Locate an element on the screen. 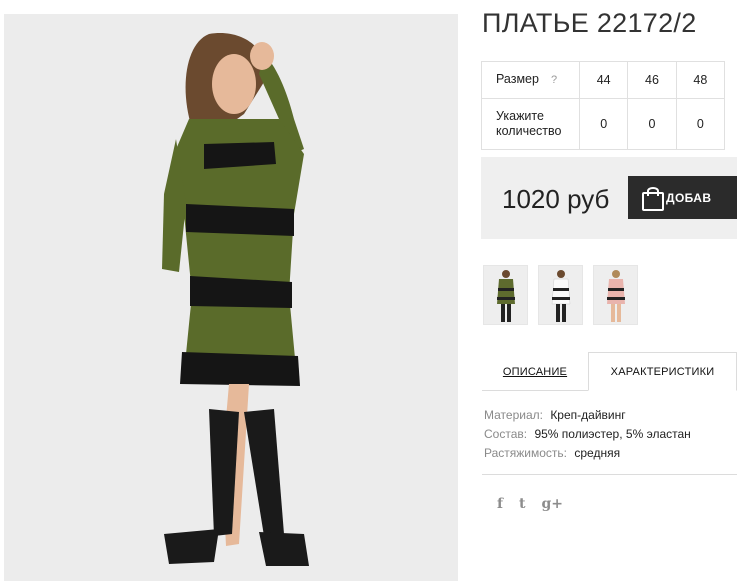 This screenshot has width=737, height=581. size-label-cell: Размер? is located at coordinates (530, 80).